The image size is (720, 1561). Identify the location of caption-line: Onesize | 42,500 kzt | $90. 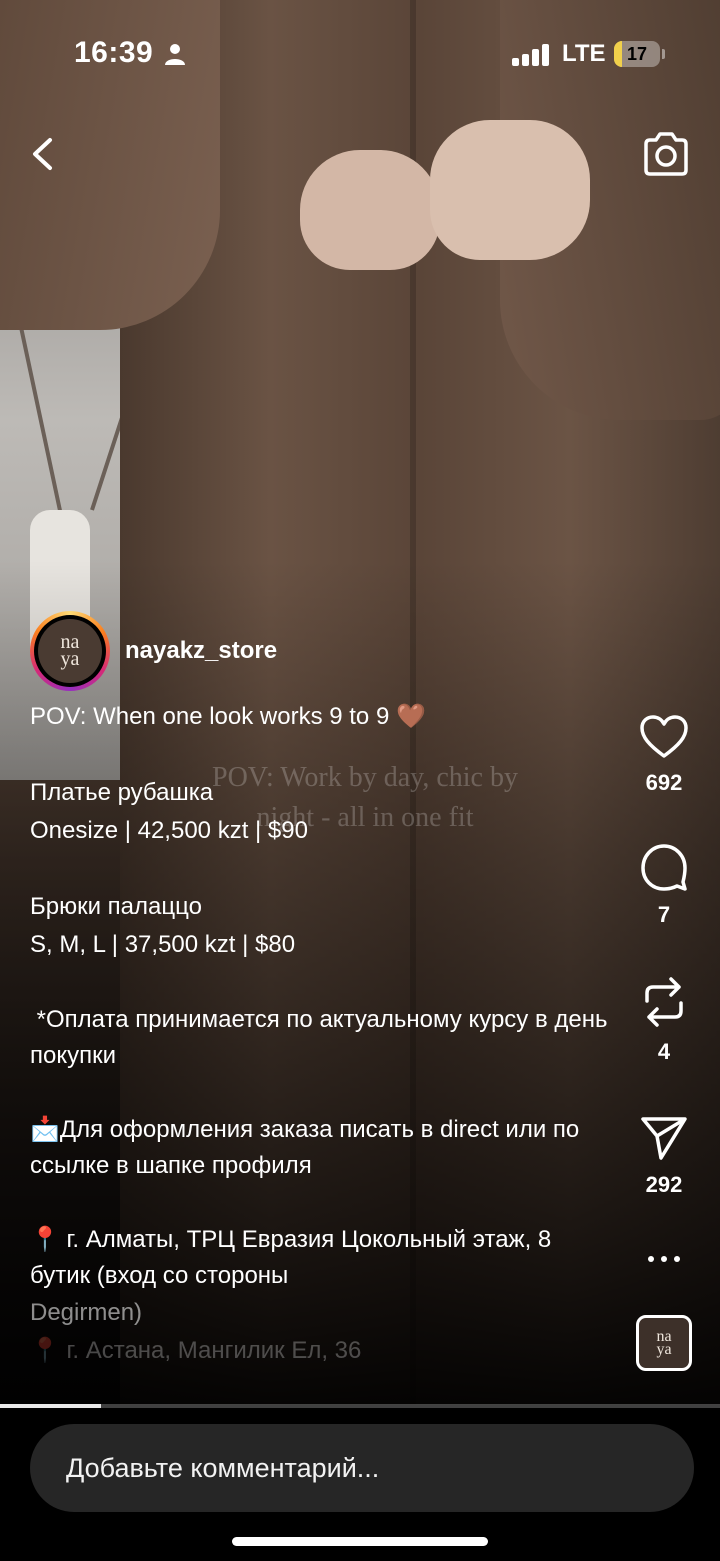
(169, 830).